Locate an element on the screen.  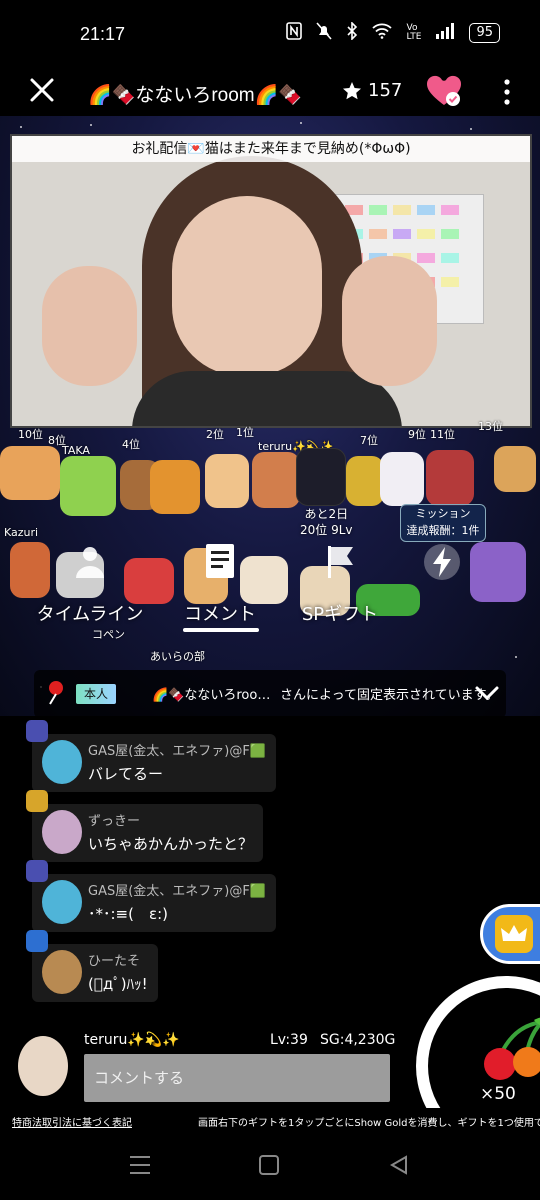
legal-link: 特商法取引法に基づく表記 is located at coordinates (72, 1121).